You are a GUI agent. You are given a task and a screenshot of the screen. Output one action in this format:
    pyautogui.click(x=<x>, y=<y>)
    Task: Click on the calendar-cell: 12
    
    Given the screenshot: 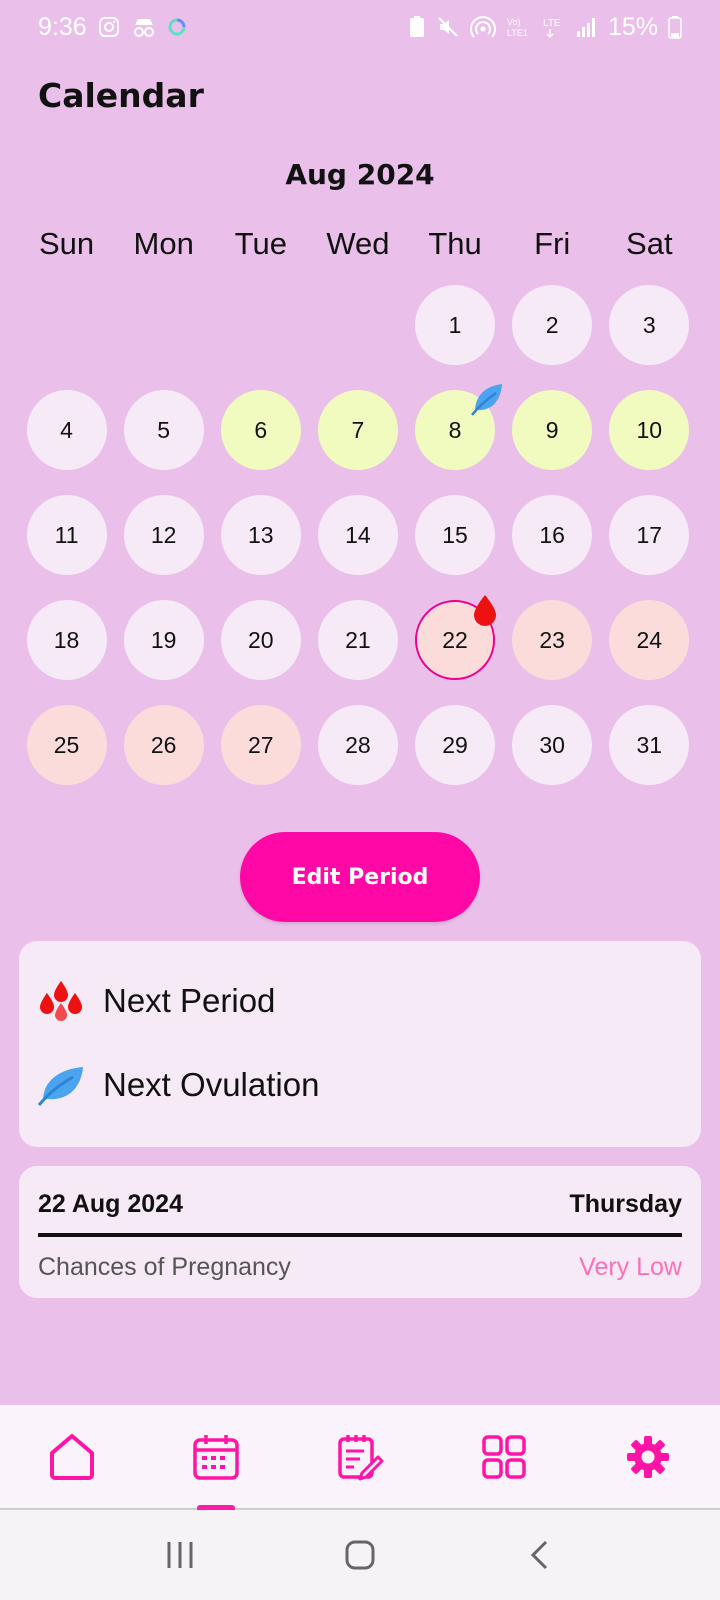 What is the action you would take?
    pyautogui.click(x=163, y=547)
    